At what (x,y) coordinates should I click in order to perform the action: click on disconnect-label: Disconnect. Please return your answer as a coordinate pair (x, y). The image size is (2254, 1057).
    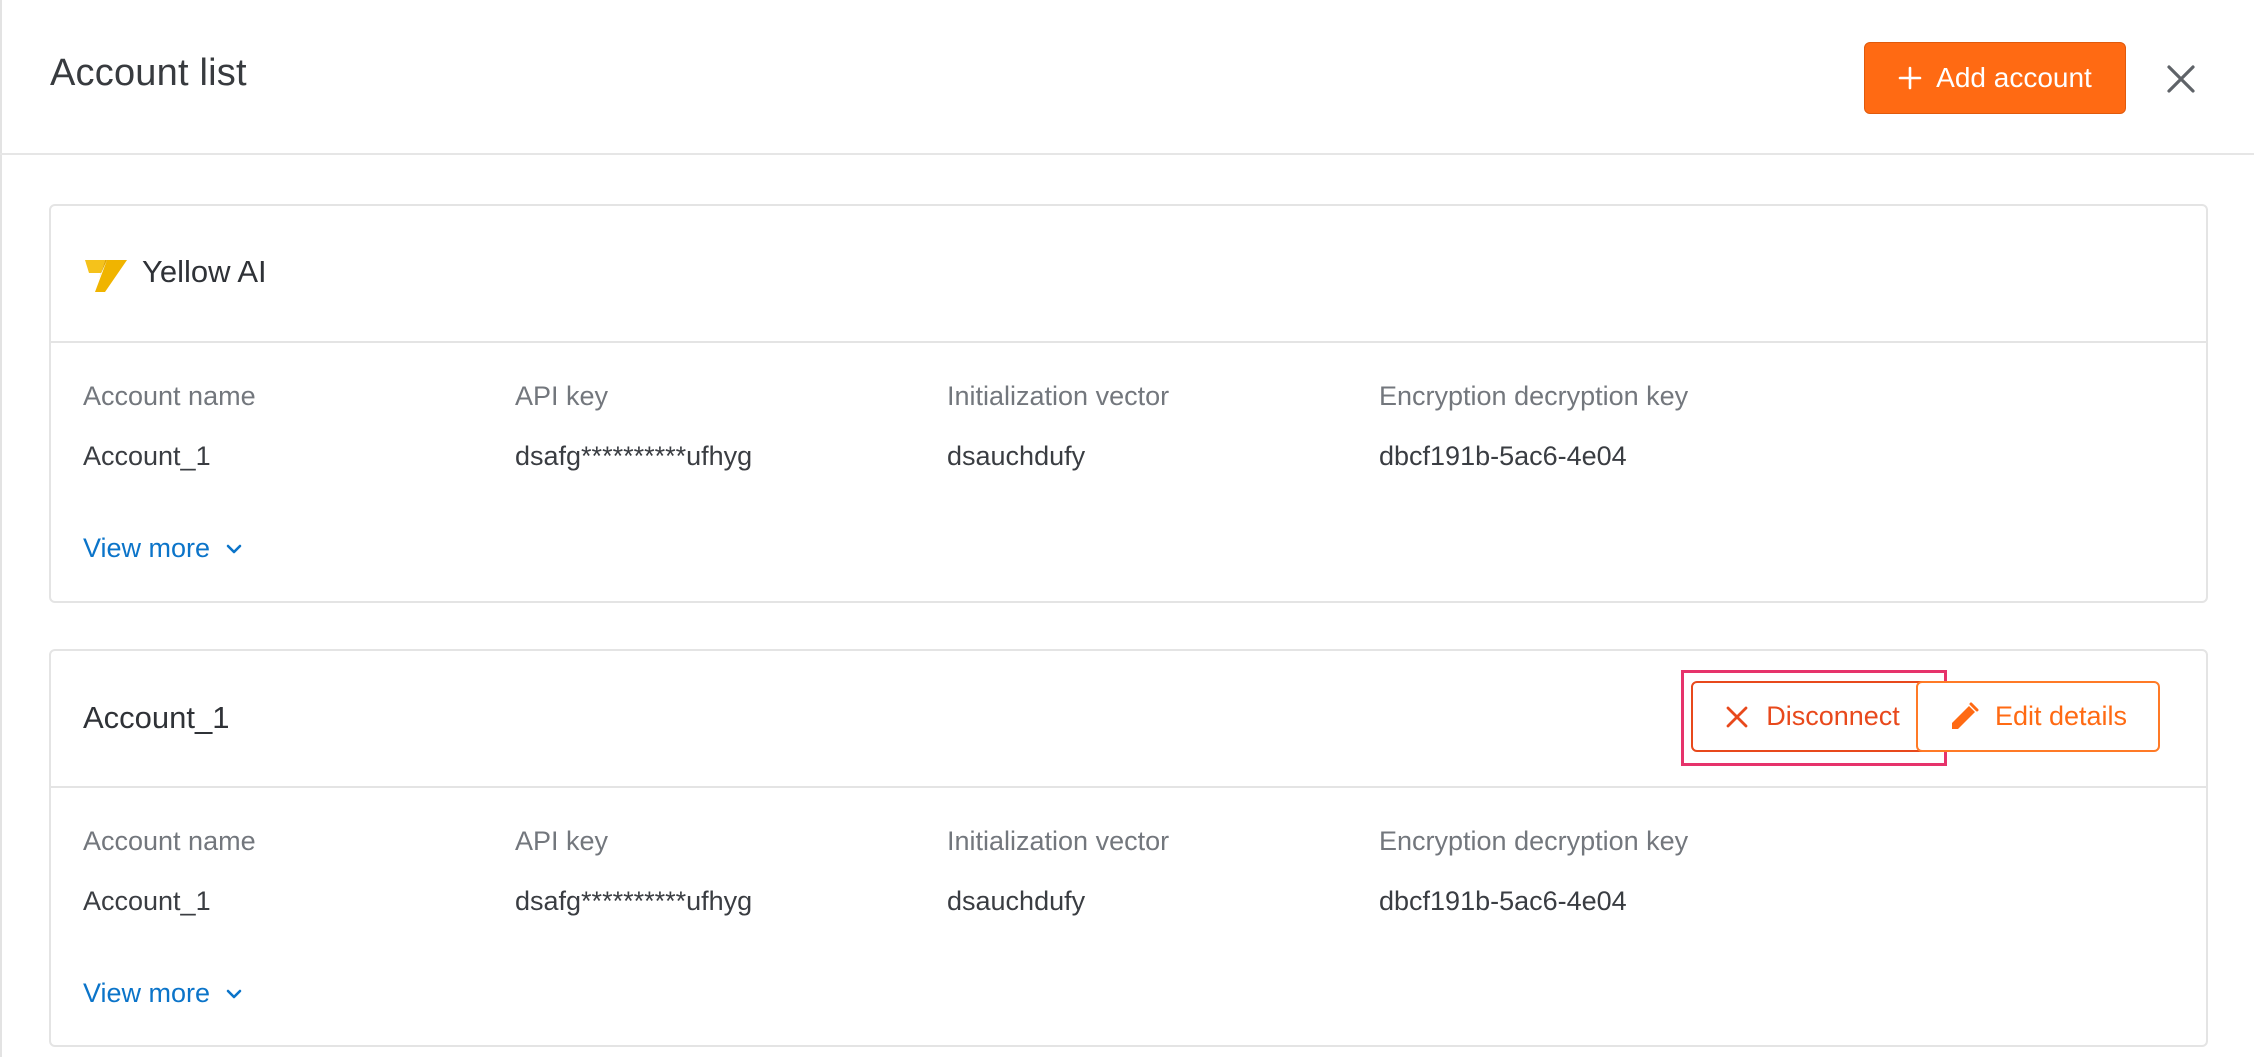
    Looking at the image, I should click on (1833, 716).